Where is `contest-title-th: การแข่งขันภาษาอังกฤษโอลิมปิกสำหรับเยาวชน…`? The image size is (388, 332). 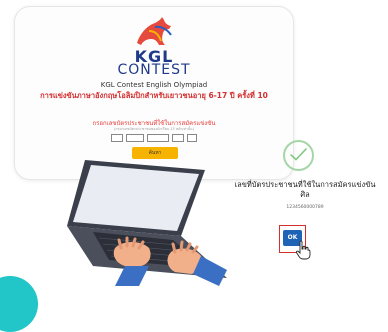 contest-title-th: การแข่งขันภาษาอังกฤษโอลิมปิกสำหรับเยาวชน… is located at coordinates (154, 95).